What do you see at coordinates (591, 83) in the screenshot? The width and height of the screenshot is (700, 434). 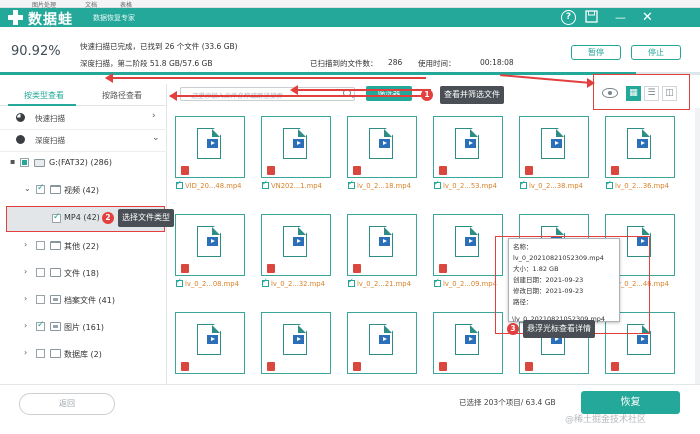 I see `annotation-arrowhead` at bounding box center [591, 83].